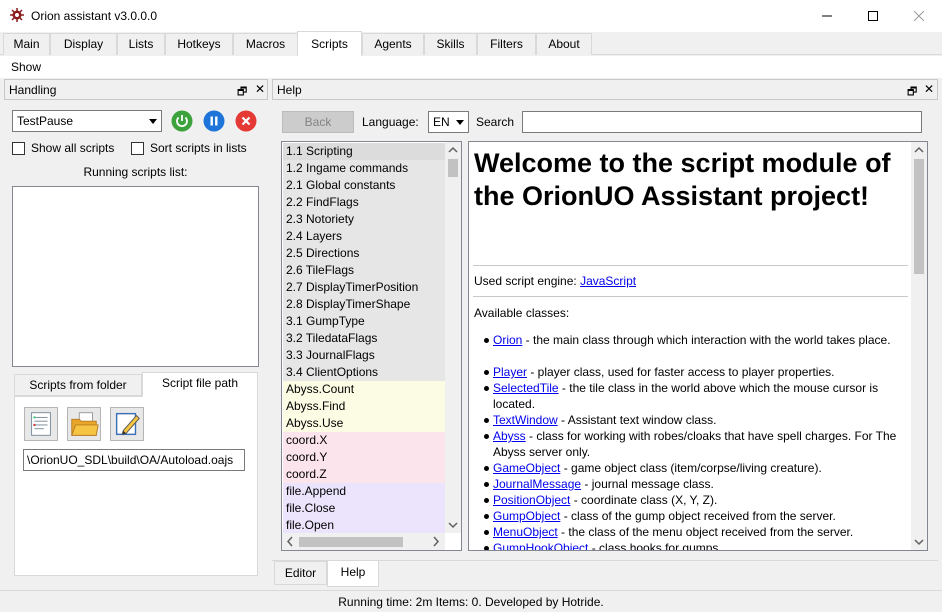  What do you see at coordinates (364, 219) in the screenshot?
I see `toc-item: 2.3 Notoriety` at bounding box center [364, 219].